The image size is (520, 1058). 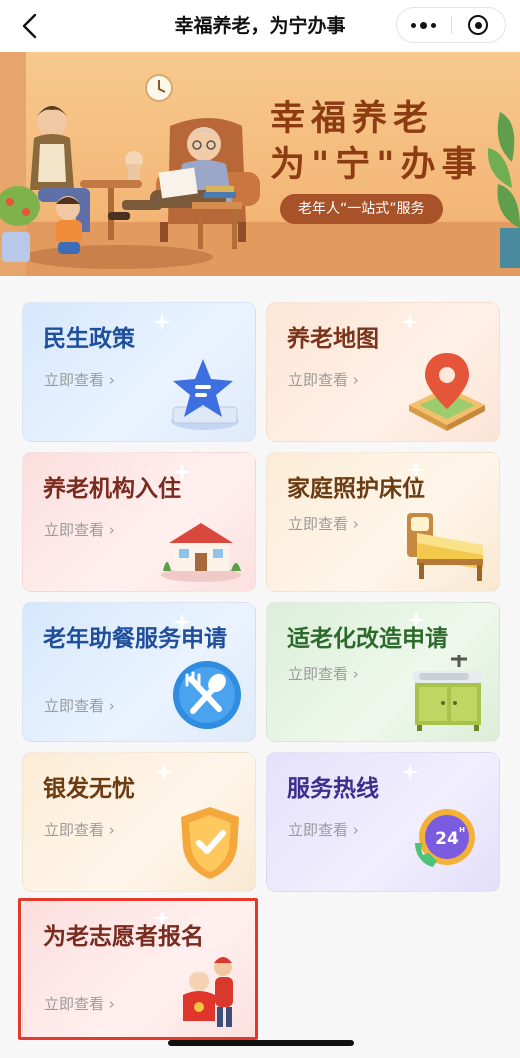 I want to click on card-family-care-bed: 家庭照护床位 立即查看 ›, so click(x=383, y=522).